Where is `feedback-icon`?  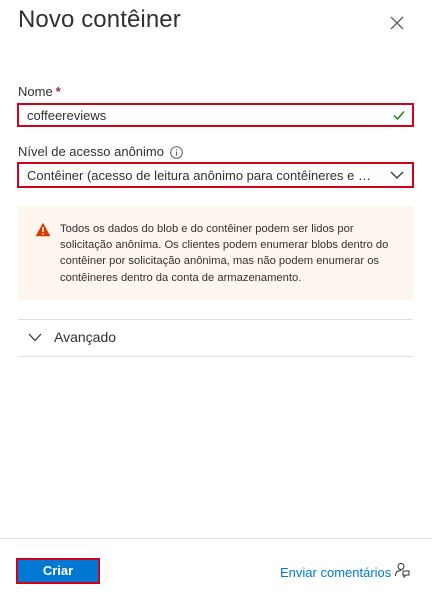
feedback-icon is located at coordinates (402, 570).